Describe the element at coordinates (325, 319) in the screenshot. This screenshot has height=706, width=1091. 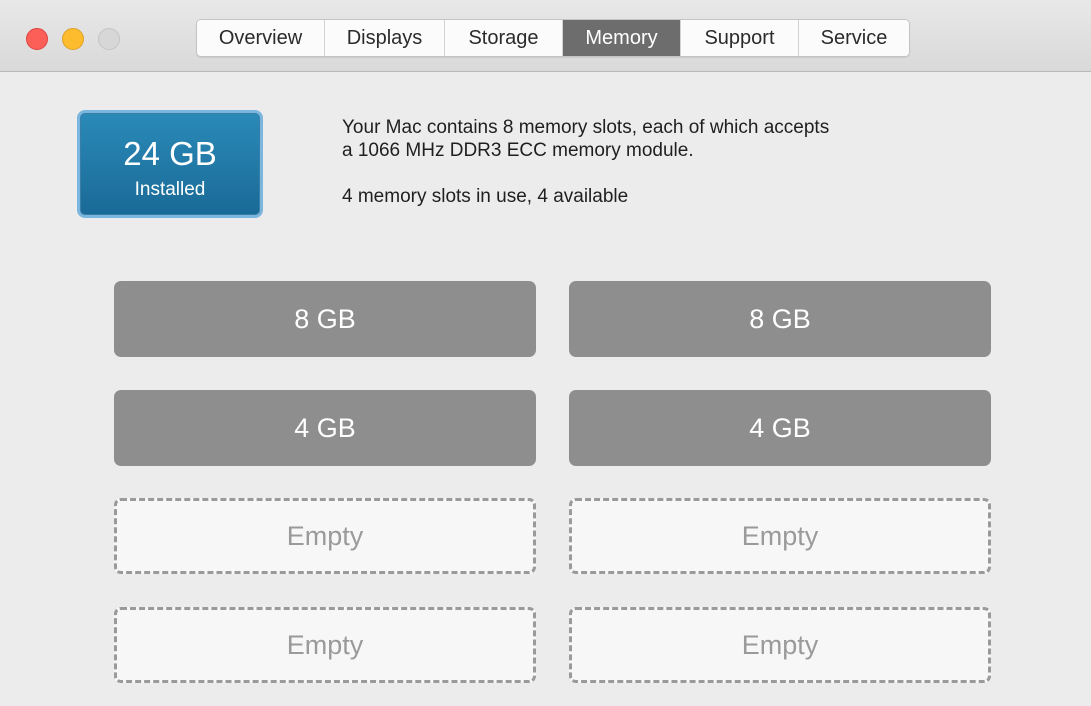
I see `memory-slot-1: 8 GB` at that location.